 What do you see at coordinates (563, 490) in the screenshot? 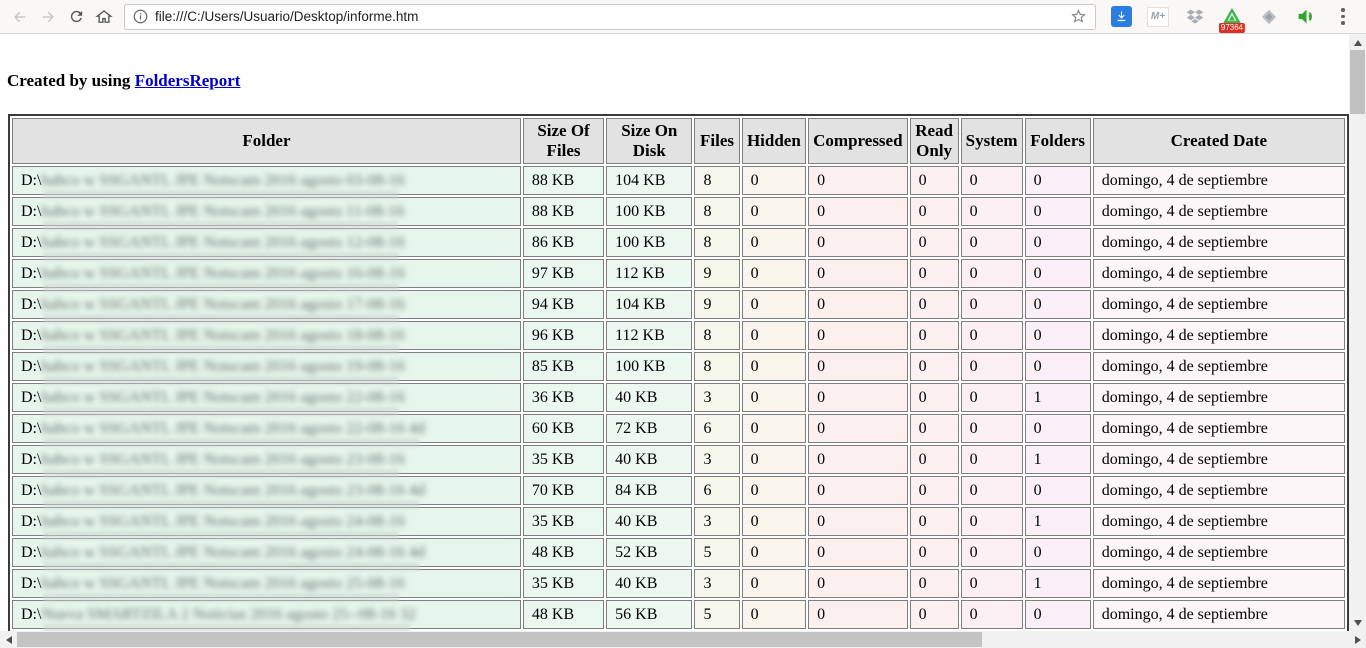
I see `size-of-files-cell: 70 KB` at bounding box center [563, 490].